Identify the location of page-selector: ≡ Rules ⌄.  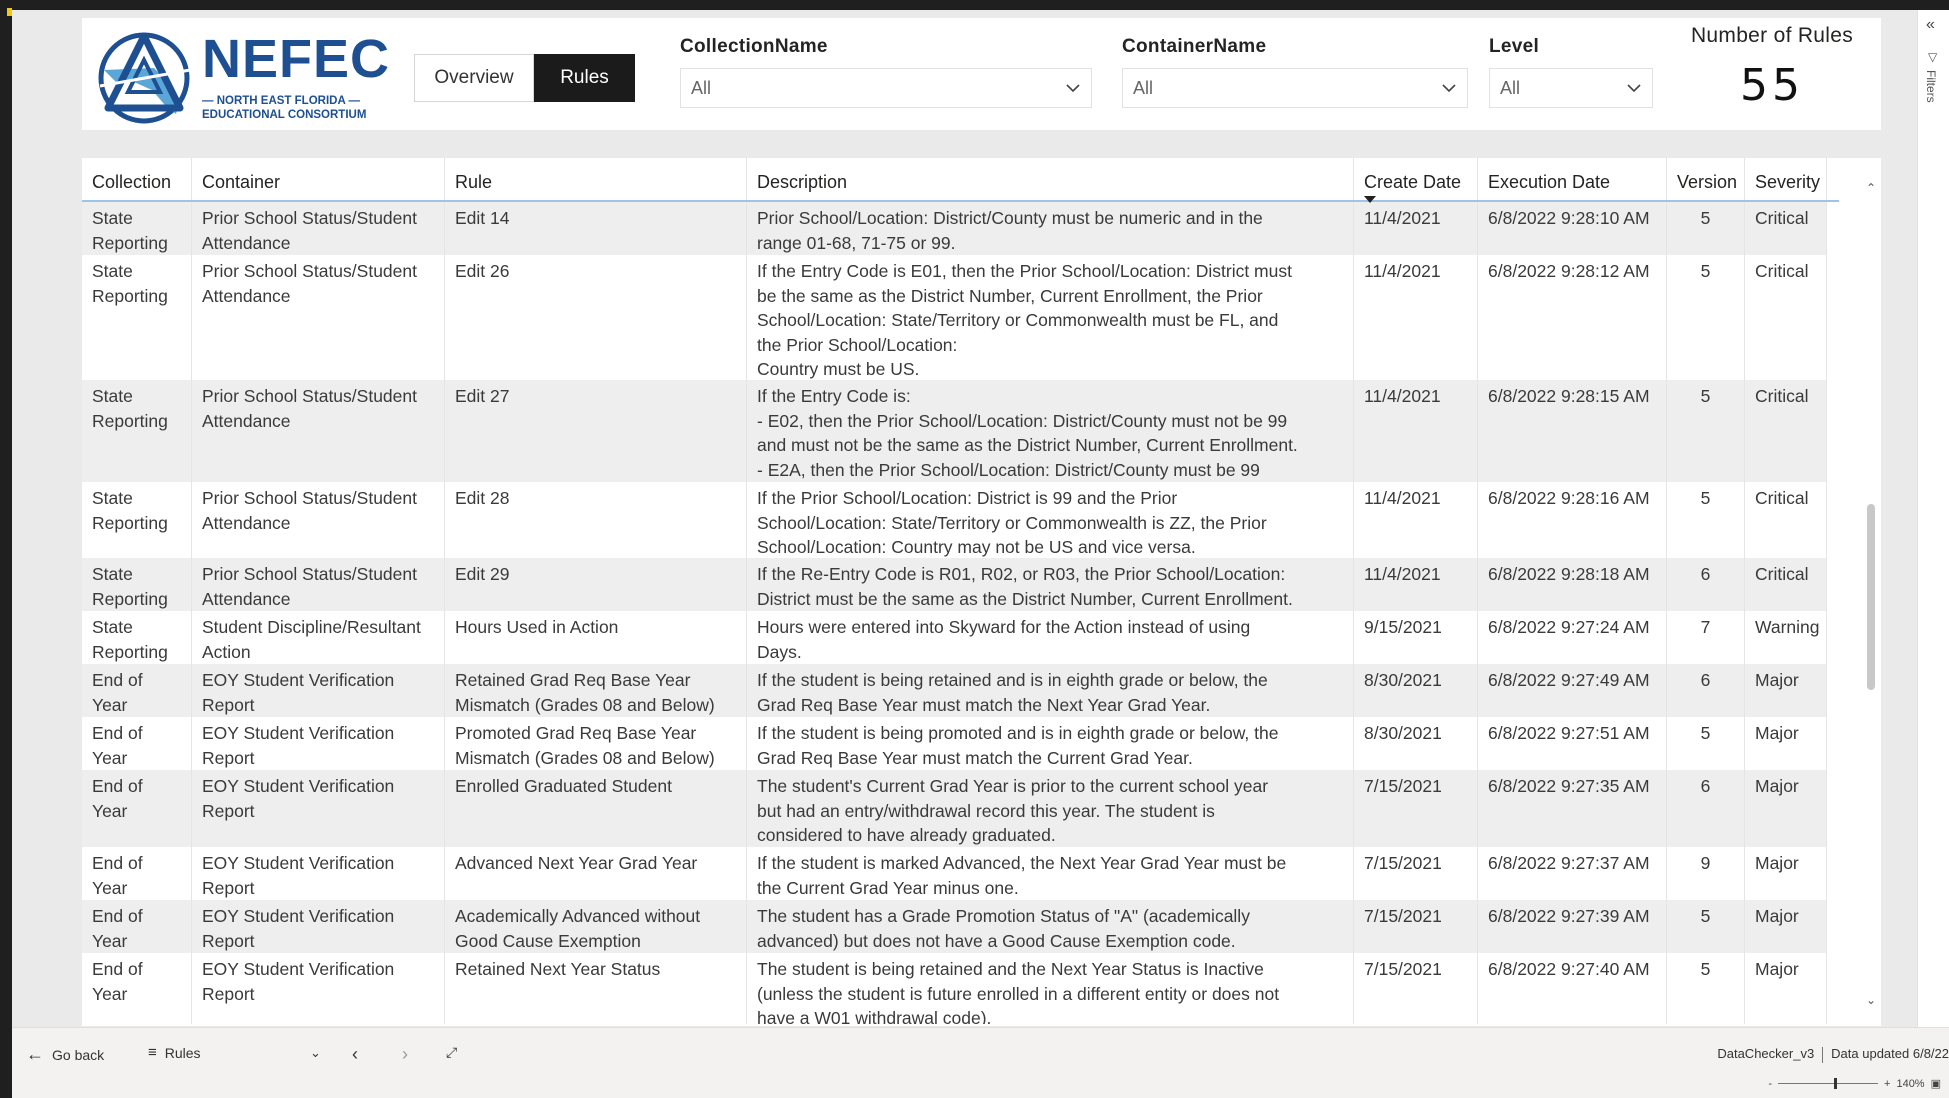
(234, 1052).